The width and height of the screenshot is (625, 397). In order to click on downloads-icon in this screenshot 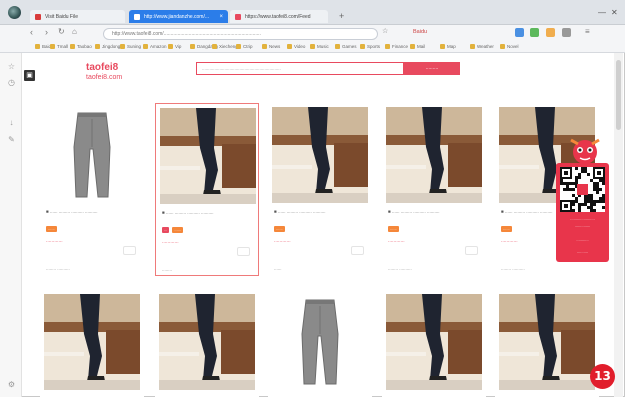, I will do `click(566, 32)`.